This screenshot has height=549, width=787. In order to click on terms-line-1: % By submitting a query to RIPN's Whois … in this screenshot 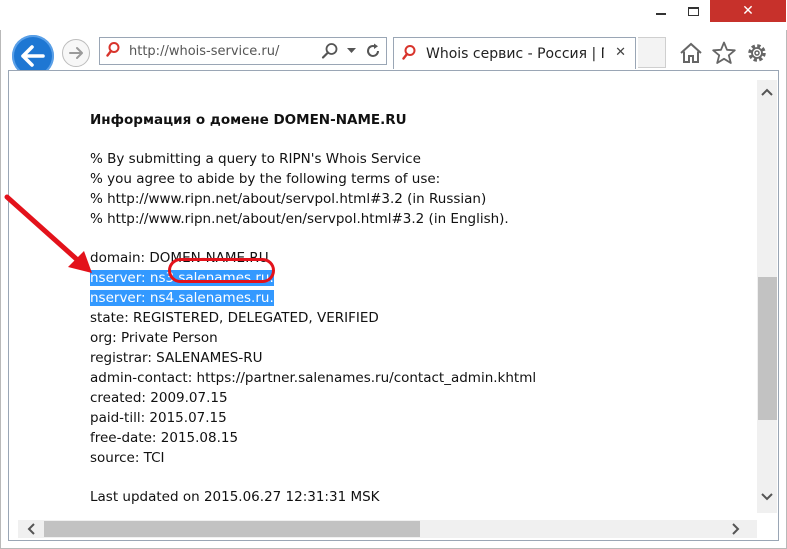, I will do `click(255, 159)`.